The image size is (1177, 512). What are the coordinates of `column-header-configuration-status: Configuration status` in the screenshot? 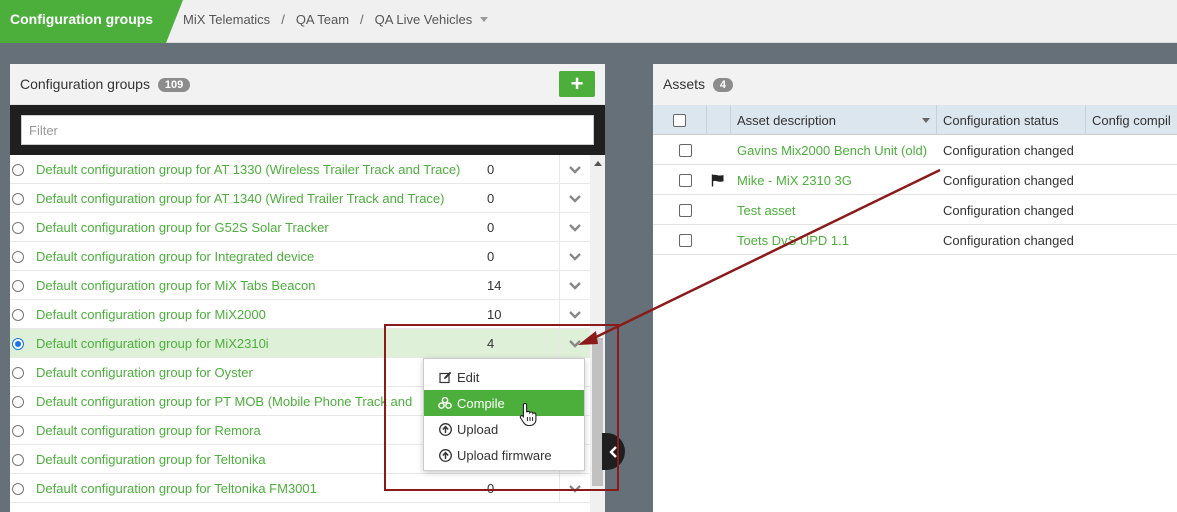 It's located at (1011, 120).